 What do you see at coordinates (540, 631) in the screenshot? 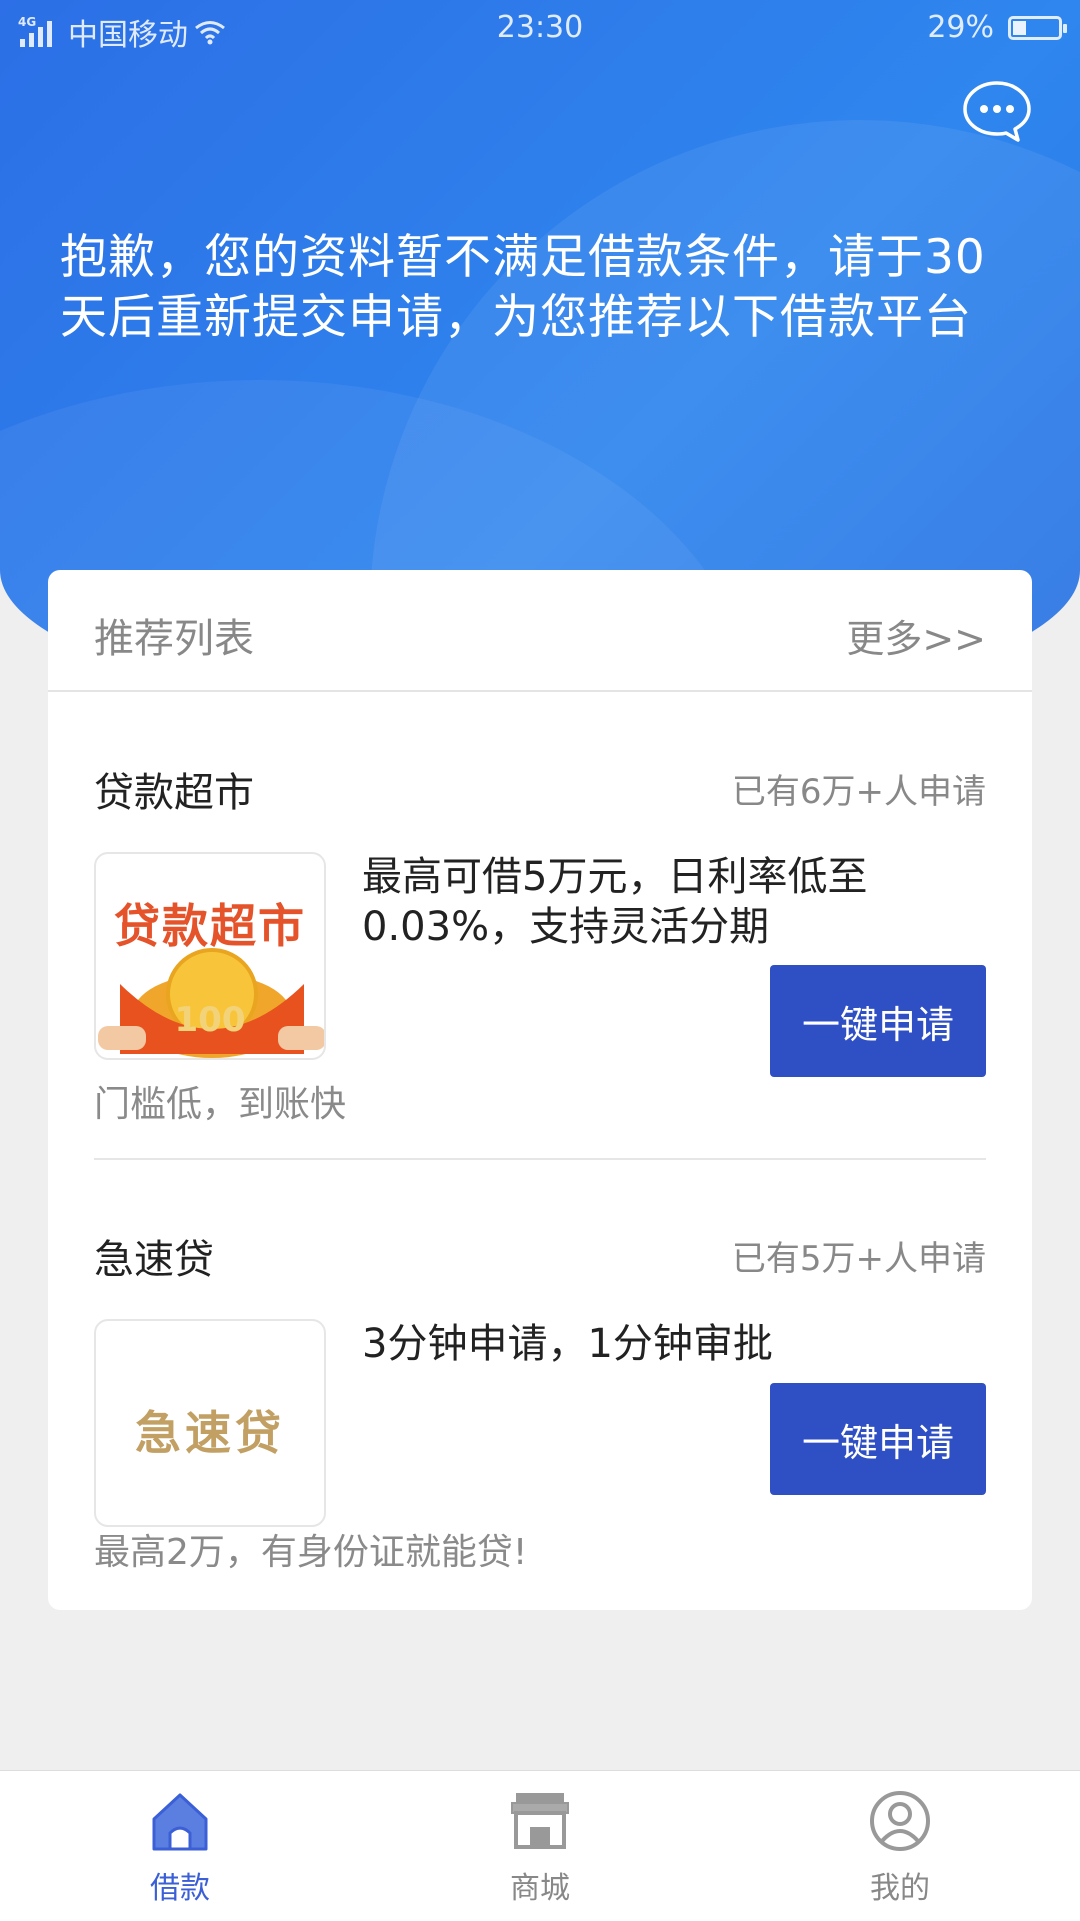
I see `recommend-header: 推荐列表 更多>>` at bounding box center [540, 631].